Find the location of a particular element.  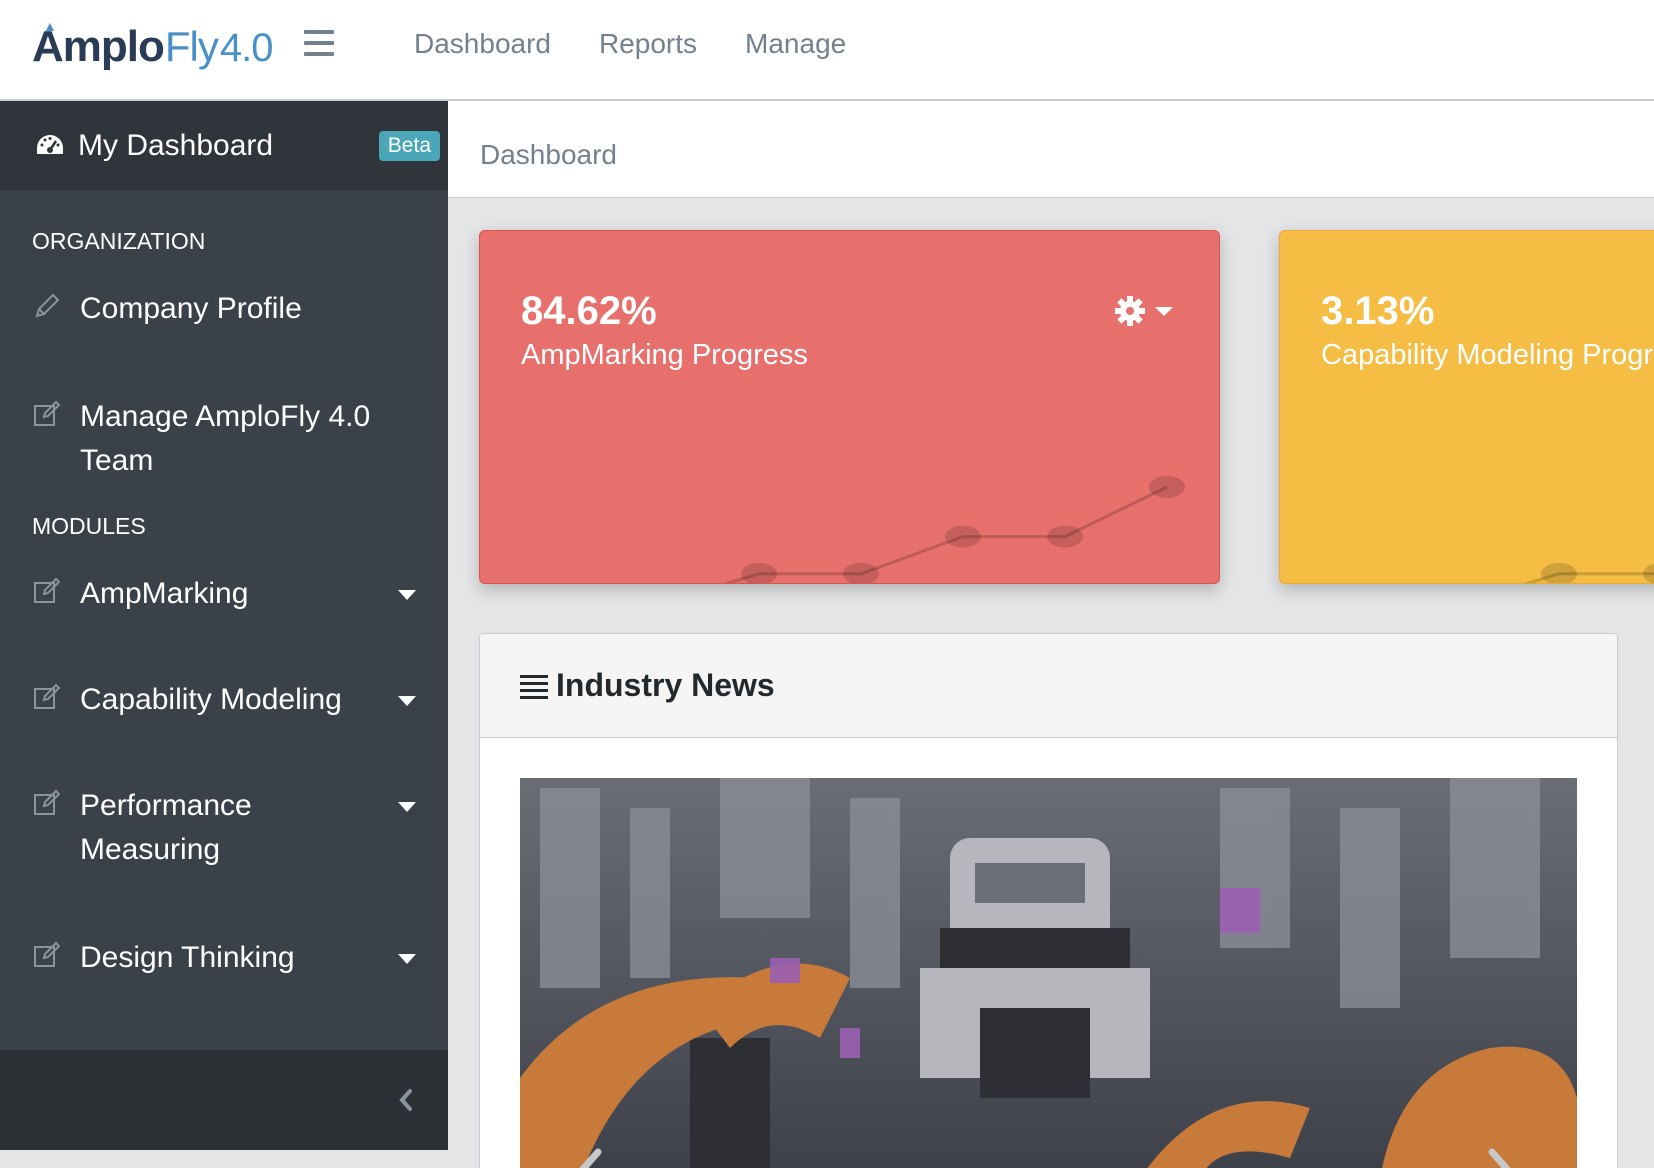

sidebar-item-ampmarking: AmpMarking is located at coordinates (224, 594).